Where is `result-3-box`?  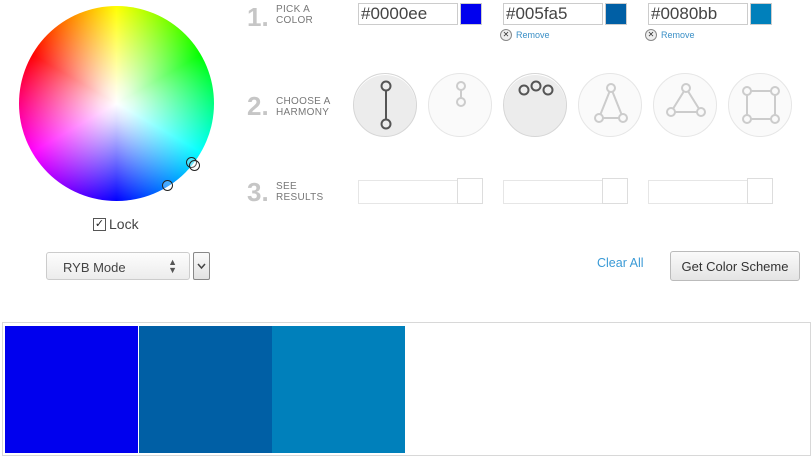 result-3-box is located at coordinates (760, 191).